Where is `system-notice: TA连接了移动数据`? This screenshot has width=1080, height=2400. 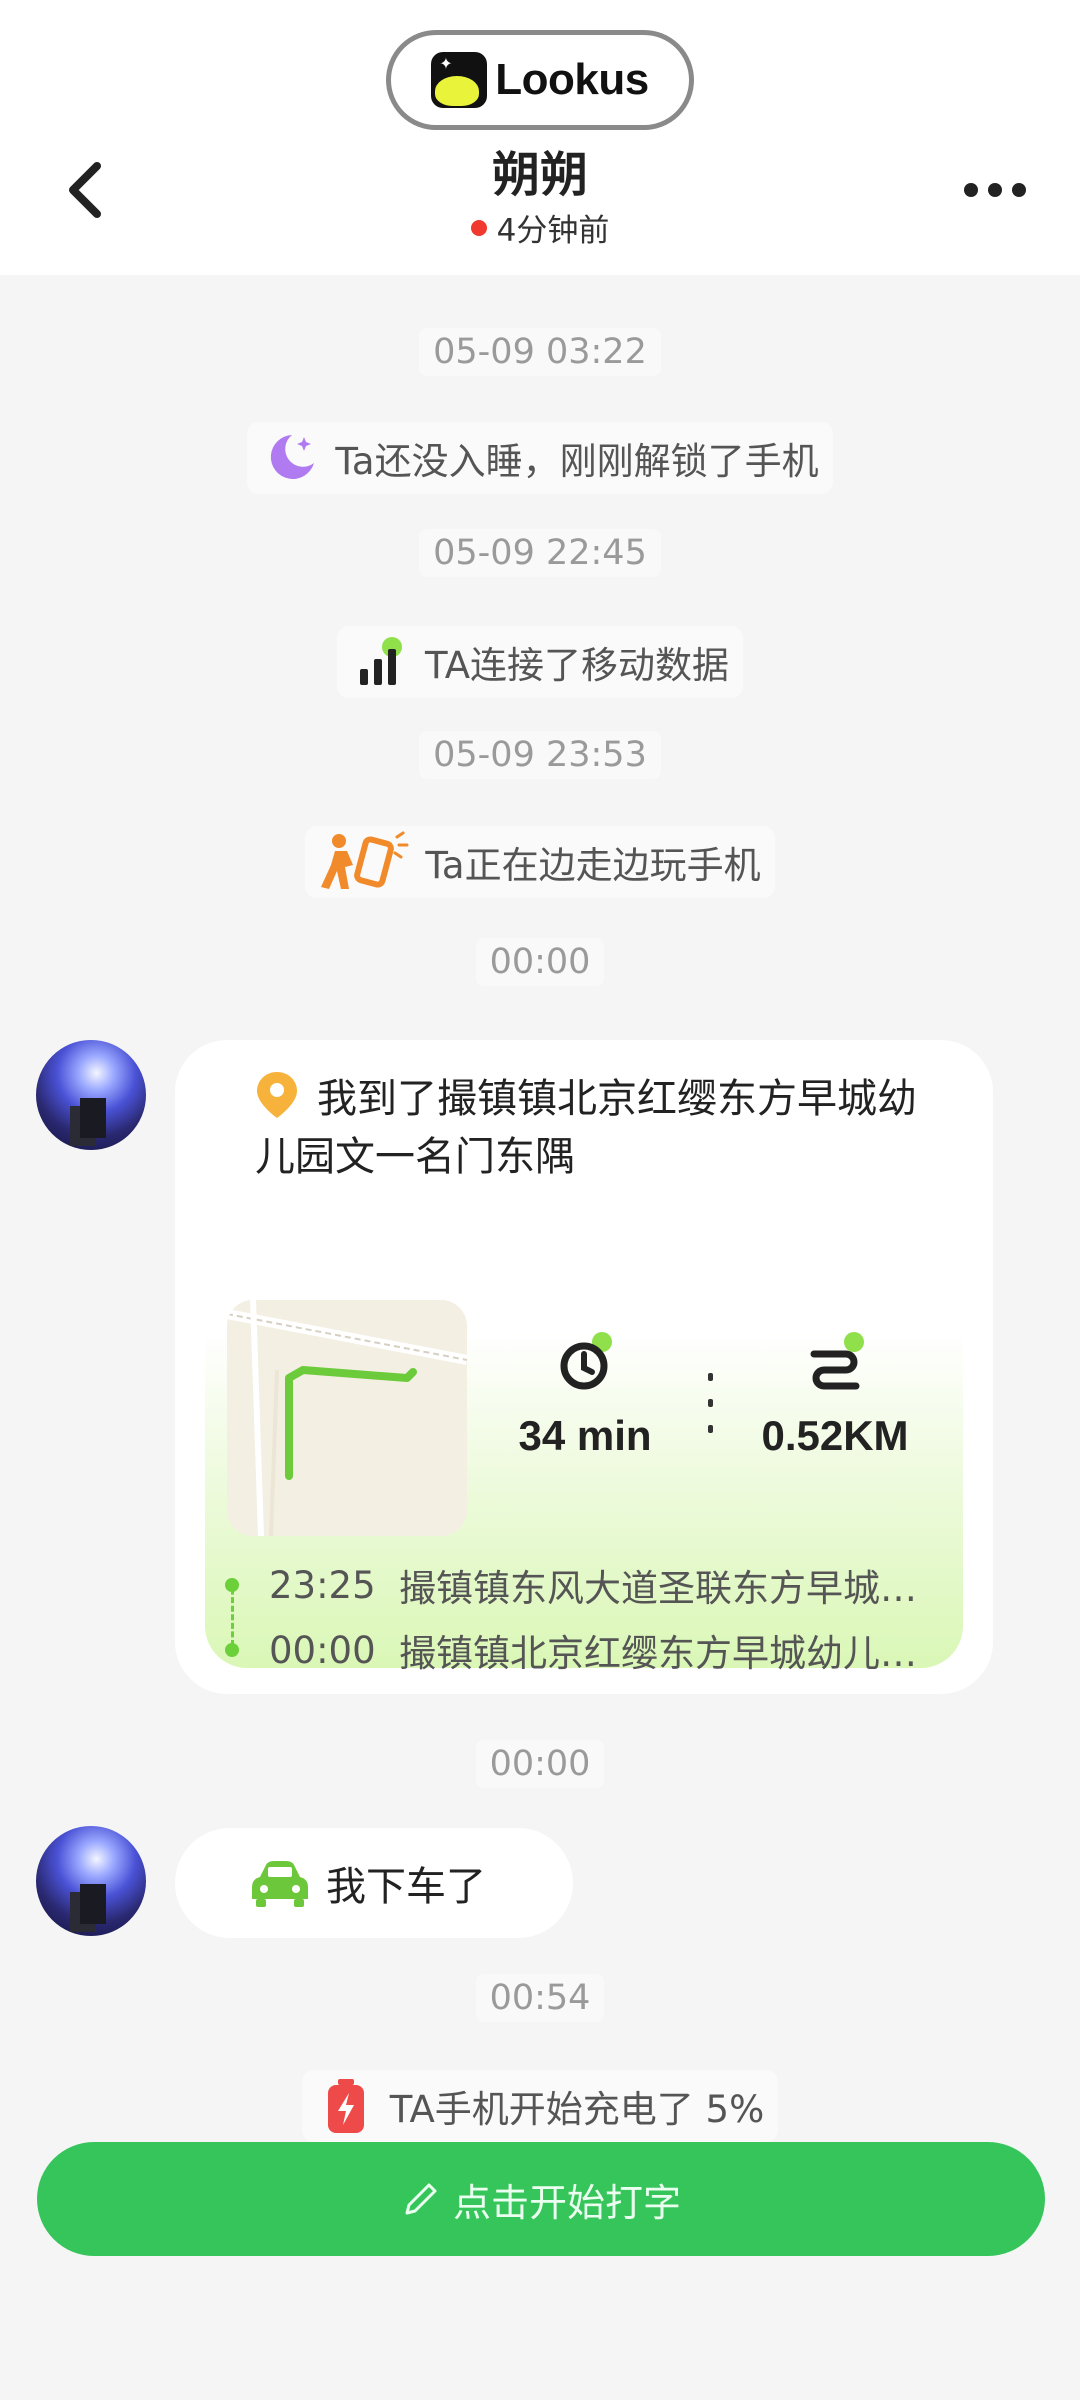 system-notice: TA连接了移动数据 is located at coordinates (540, 662).